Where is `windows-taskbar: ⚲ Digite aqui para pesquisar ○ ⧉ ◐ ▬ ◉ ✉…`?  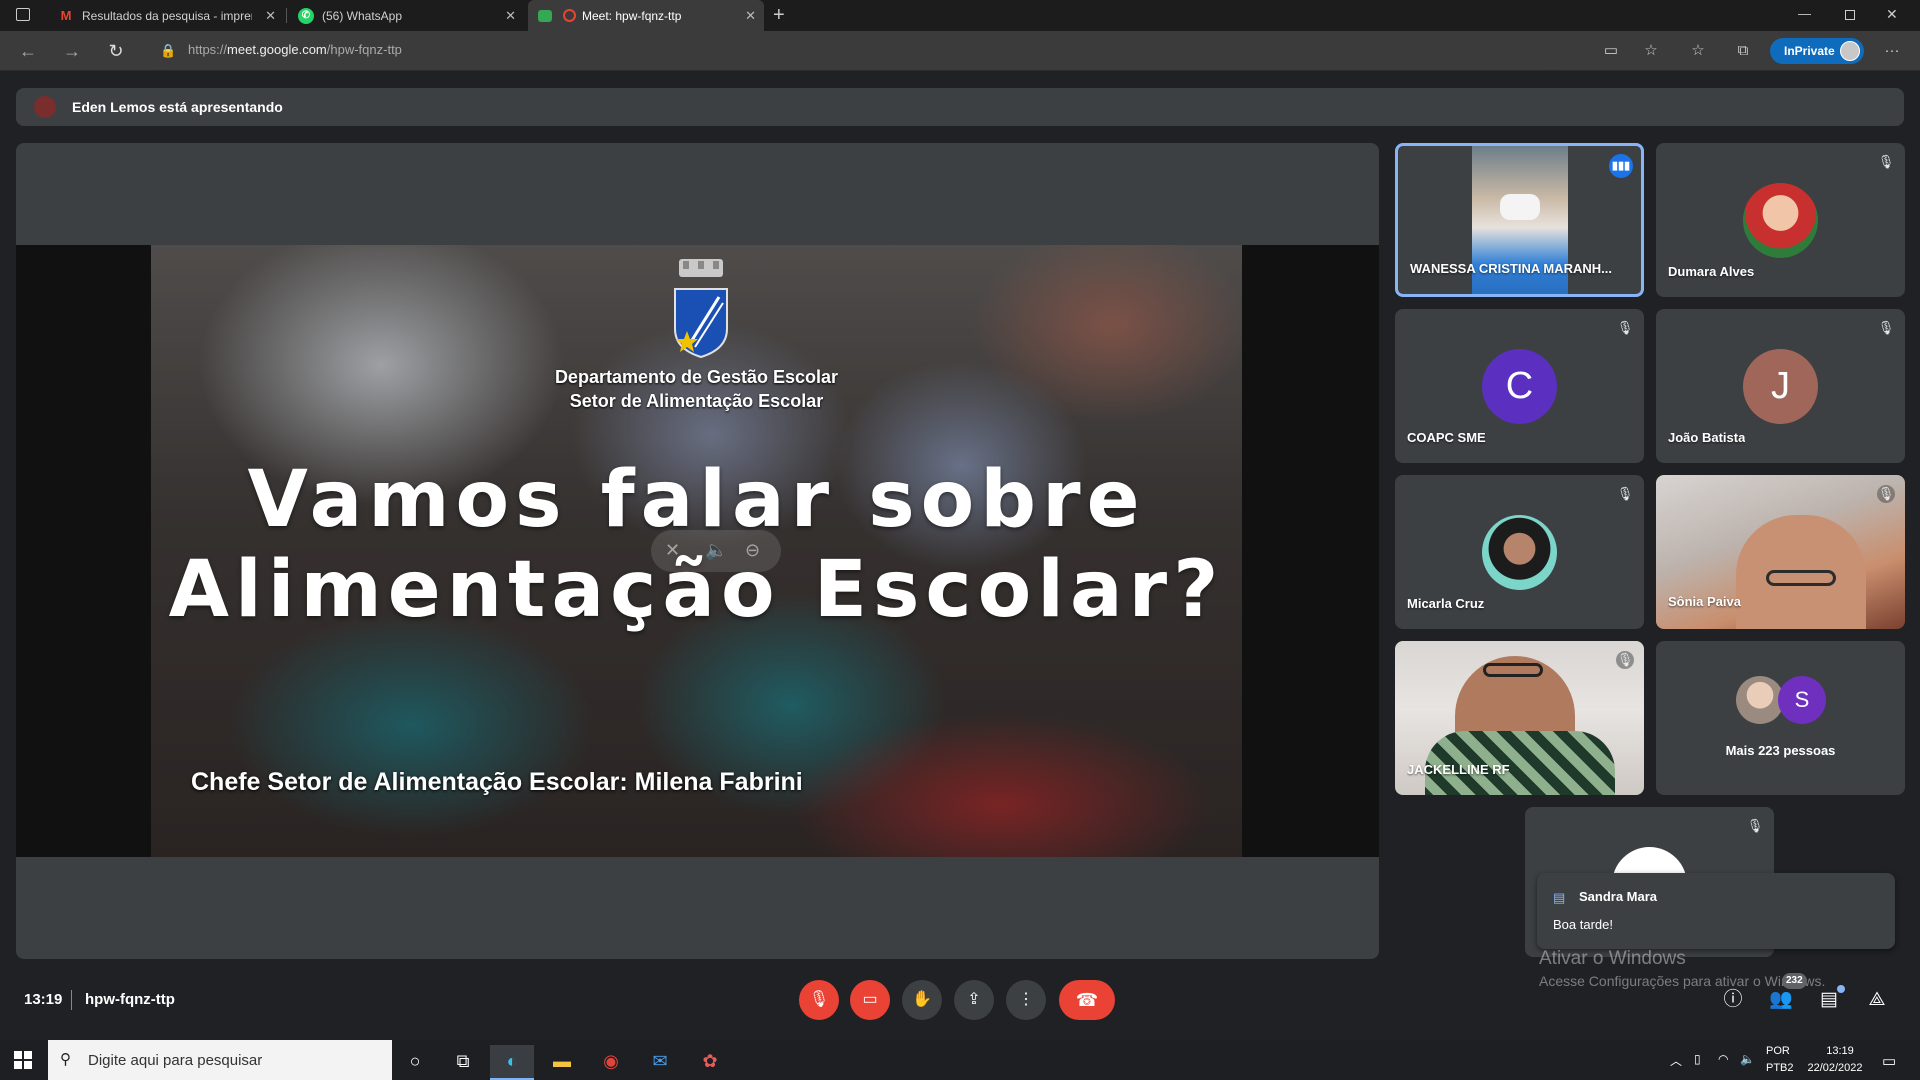 windows-taskbar: ⚲ Digite aqui para pesquisar ○ ⧉ ◐ ▬ ◉ ✉… is located at coordinates (960, 1060).